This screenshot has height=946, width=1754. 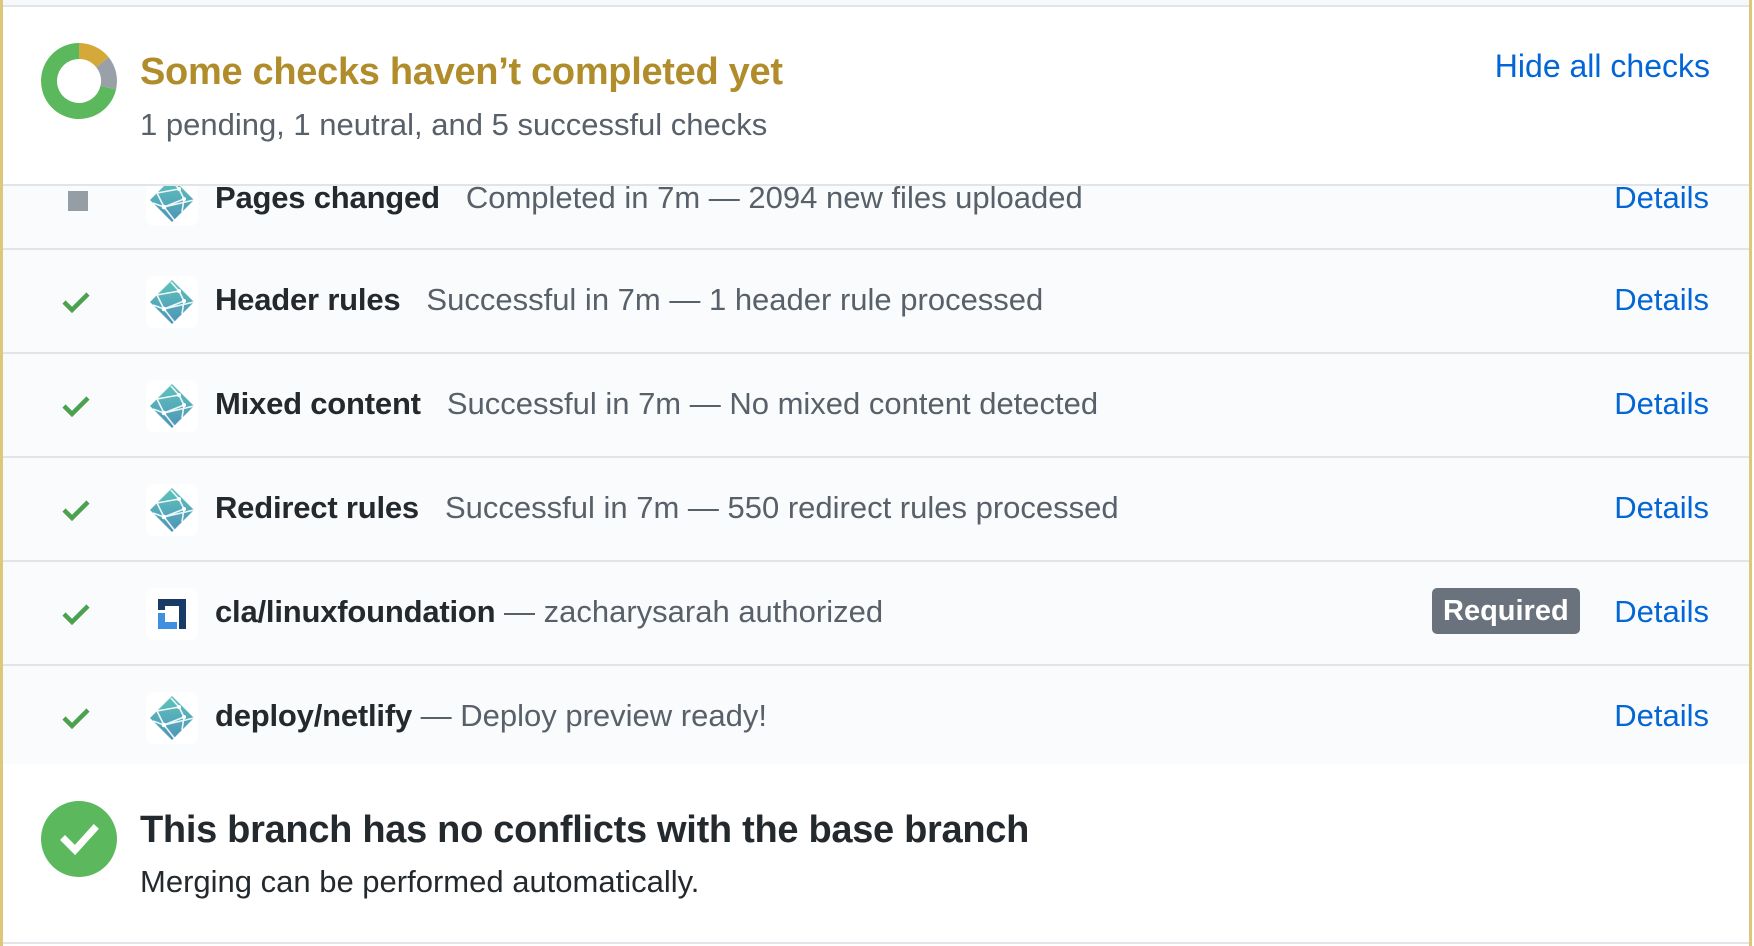 I want to click on success-check-circle-icon, so click(x=79, y=839).